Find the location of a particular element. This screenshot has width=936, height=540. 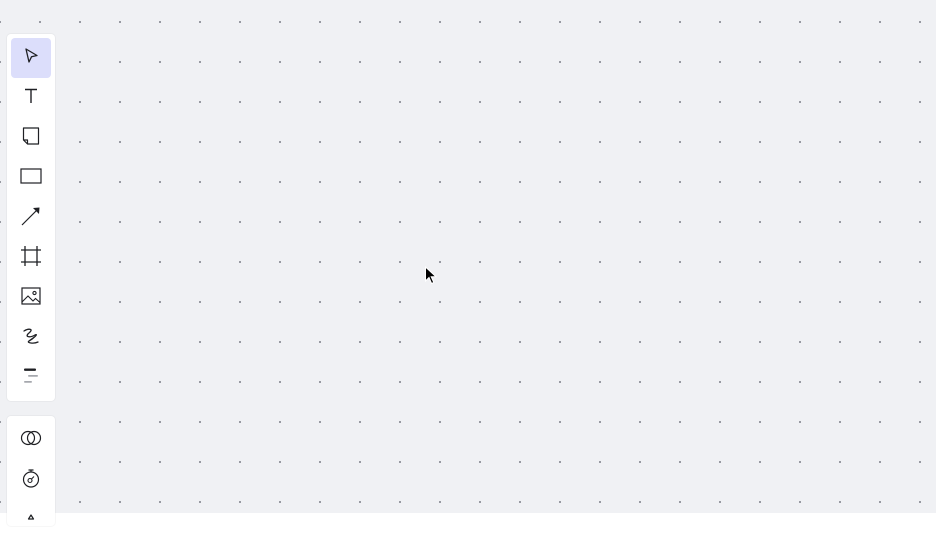

main-toolbar is located at coordinates (31, 217).